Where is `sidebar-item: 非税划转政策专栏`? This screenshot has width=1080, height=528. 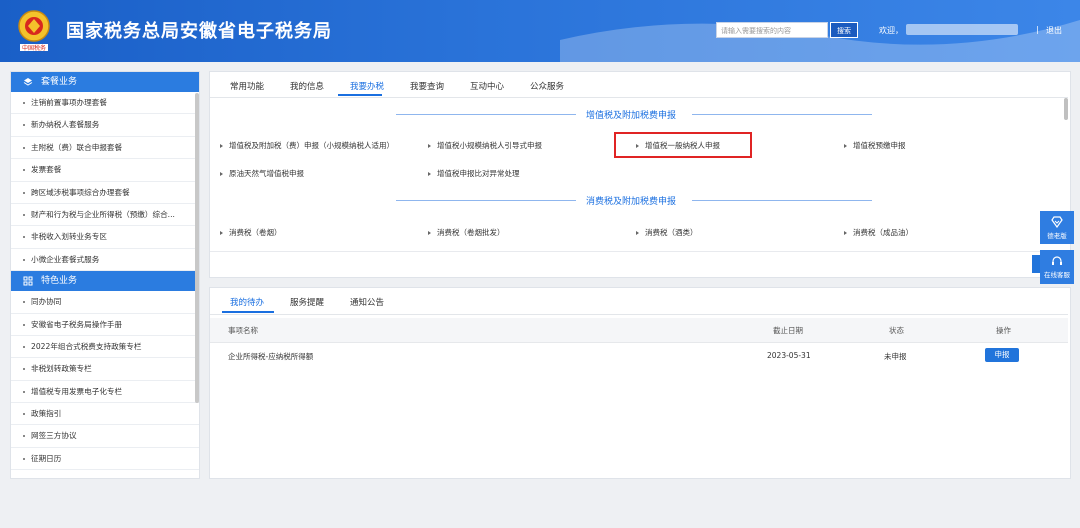 sidebar-item: 非税划转政策专栏 is located at coordinates (105, 369).